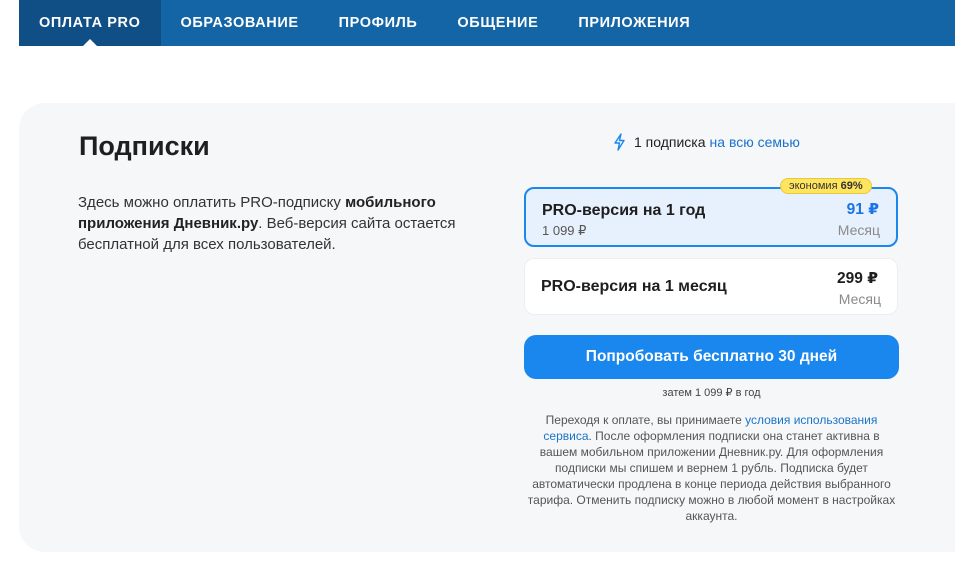 This screenshot has width=955, height=579. Describe the element at coordinates (755, 142) in the screenshot. I see `family-link: на всю семью` at that location.